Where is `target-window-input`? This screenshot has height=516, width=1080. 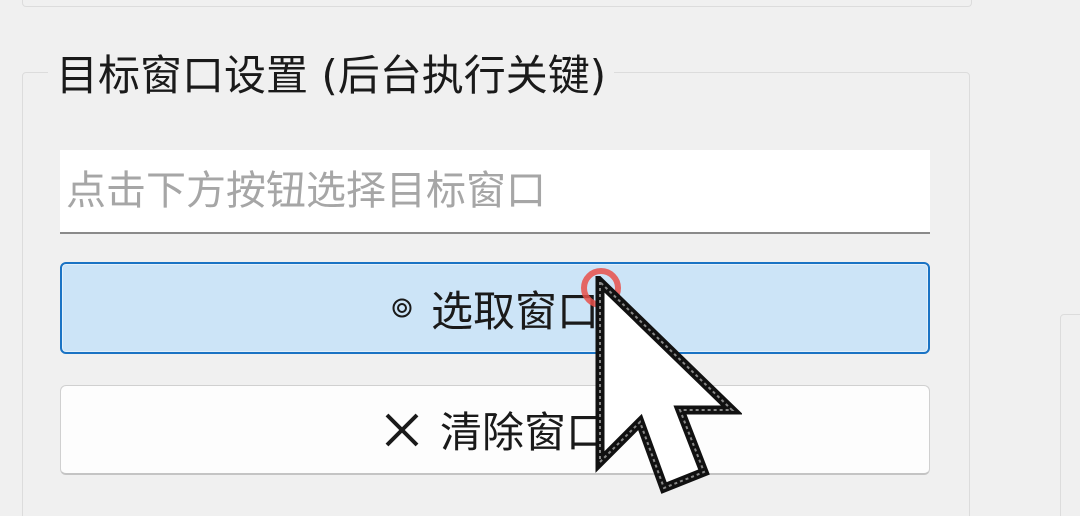 target-window-input is located at coordinates (495, 192).